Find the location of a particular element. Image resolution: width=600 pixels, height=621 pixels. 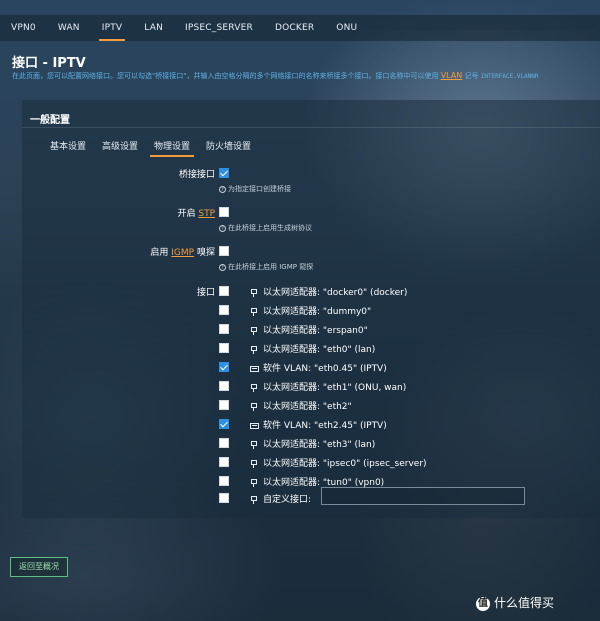

custom-iface-input is located at coordinates (423, 496).